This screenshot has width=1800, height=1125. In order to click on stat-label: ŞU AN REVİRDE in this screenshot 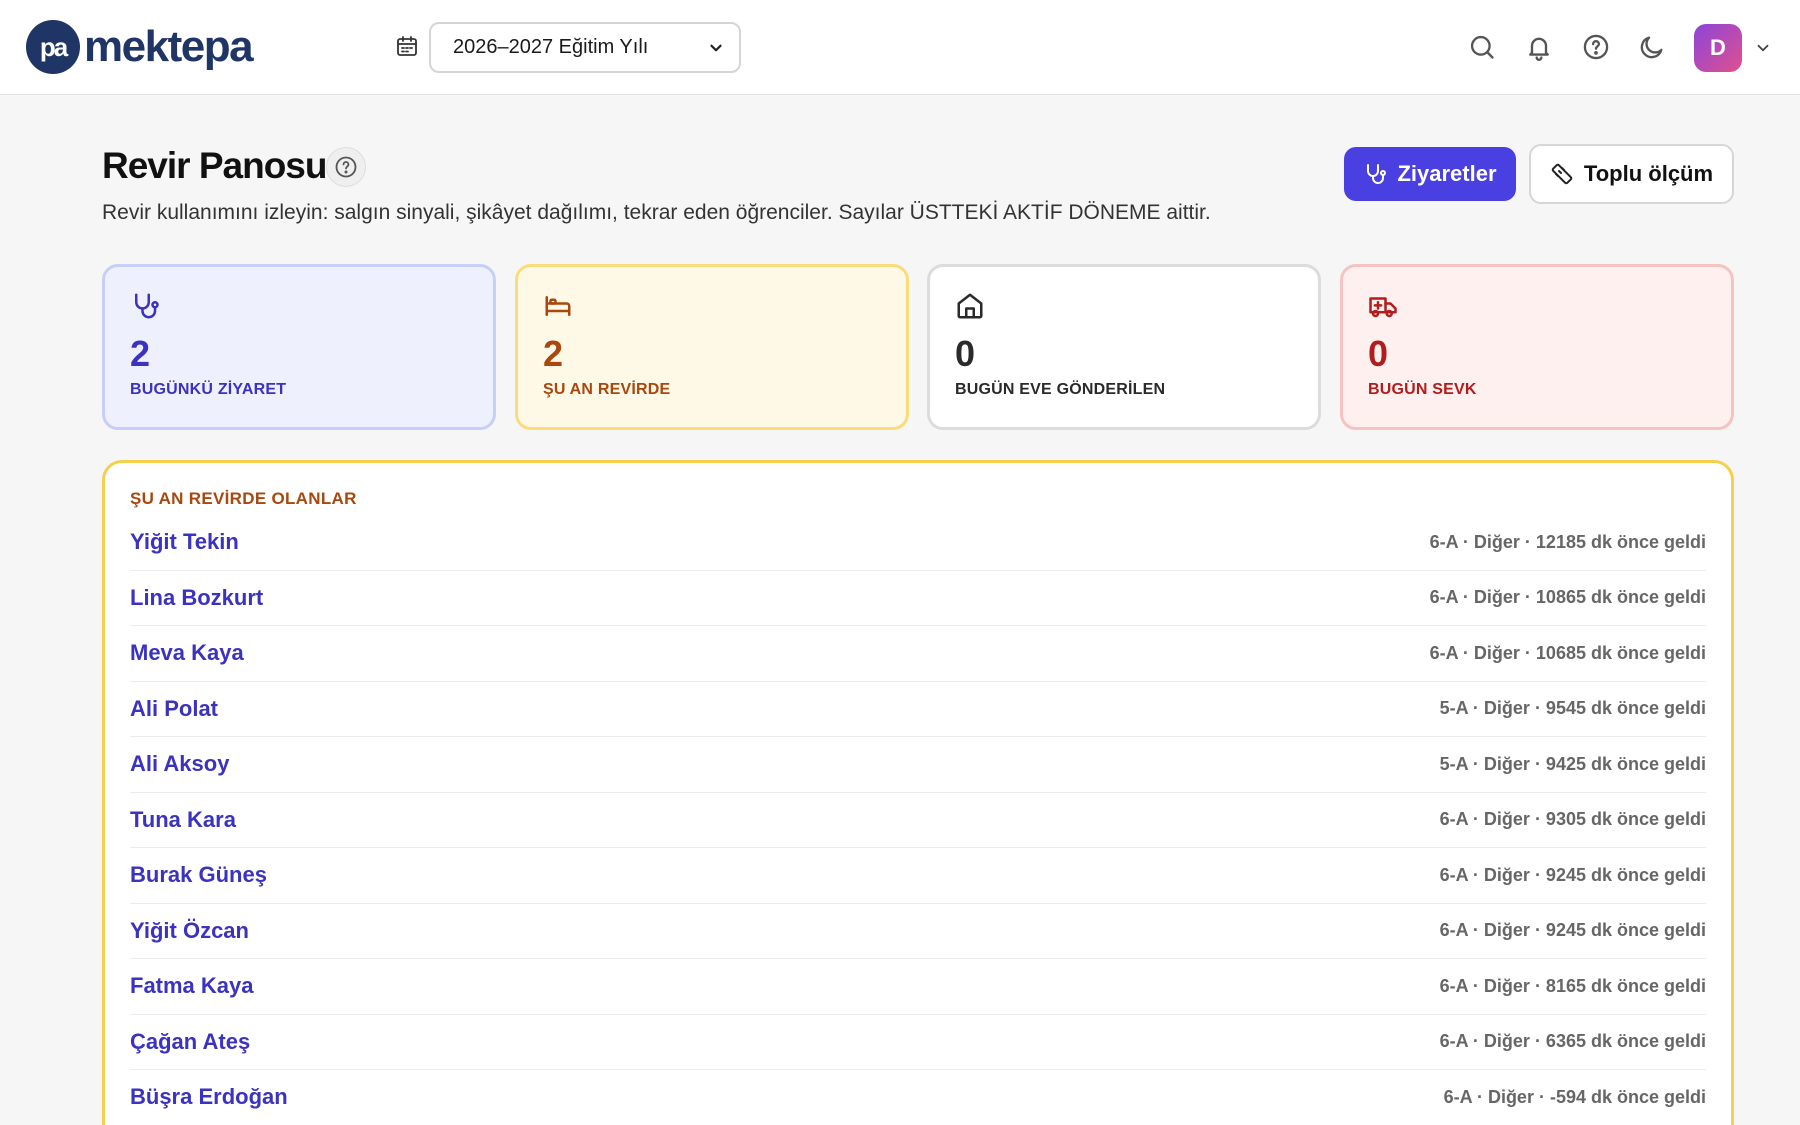, I will do `click(607, 389)`.